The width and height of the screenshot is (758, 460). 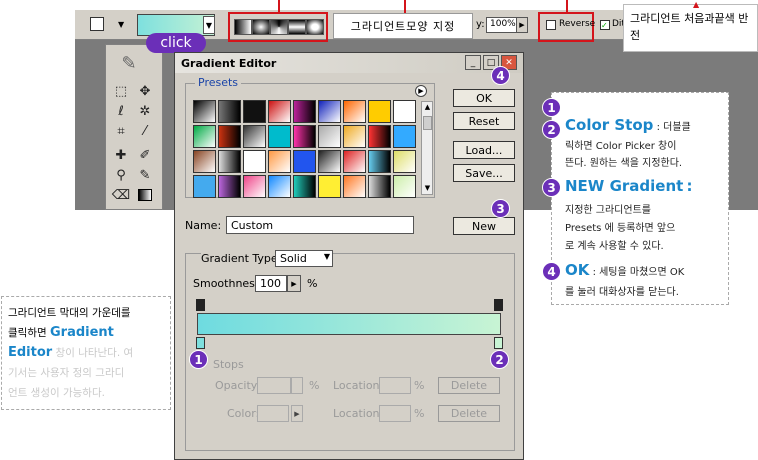 I want to click on opacity-stop-arrow, so click(x=297, y=385).